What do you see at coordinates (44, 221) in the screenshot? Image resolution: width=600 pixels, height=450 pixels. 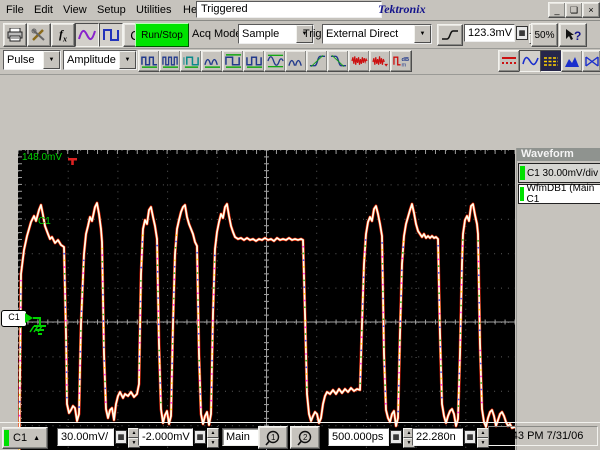 I see `channel-label: C1` at bounding box center [44, 221].